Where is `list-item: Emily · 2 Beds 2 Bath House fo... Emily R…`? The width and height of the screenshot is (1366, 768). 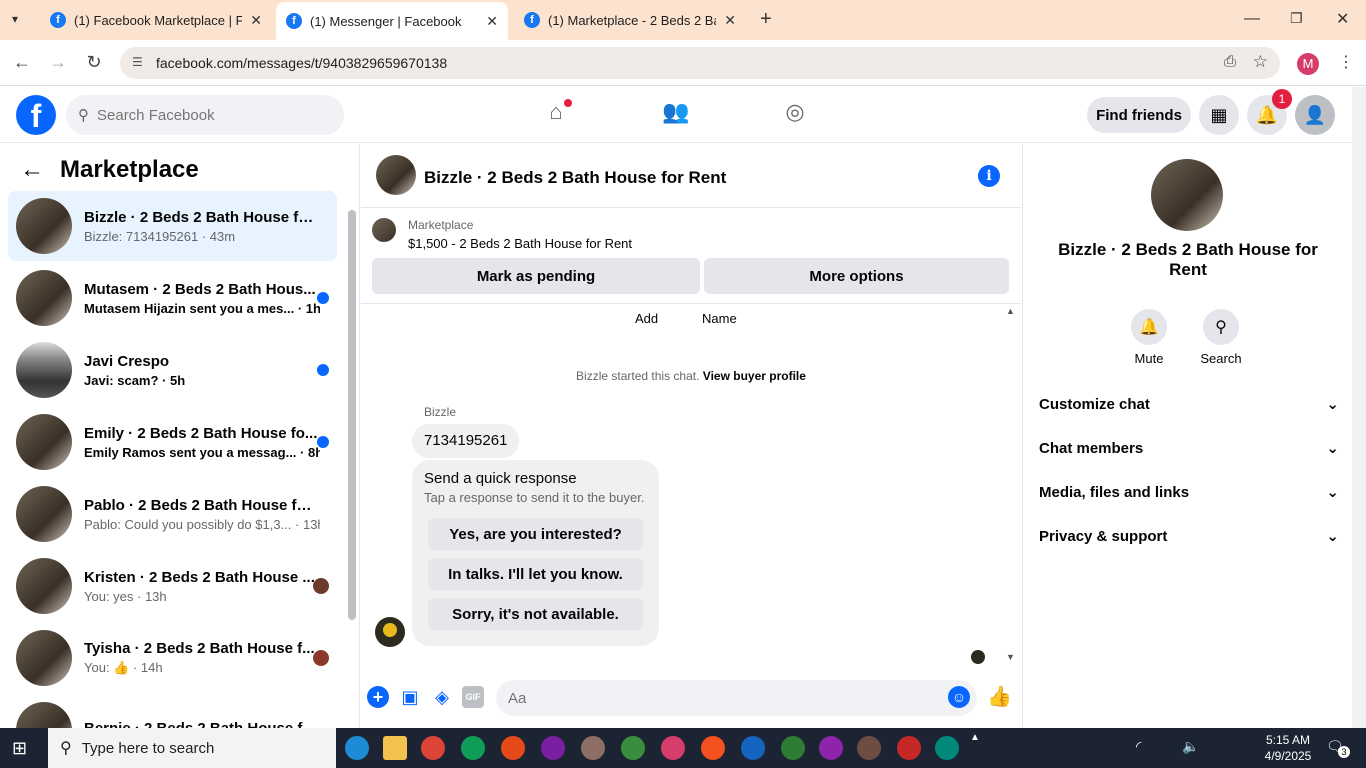 list-item: Emily · 2 Beds 2 Bath House fo... Emily R… is located at coordinates (172, 442).